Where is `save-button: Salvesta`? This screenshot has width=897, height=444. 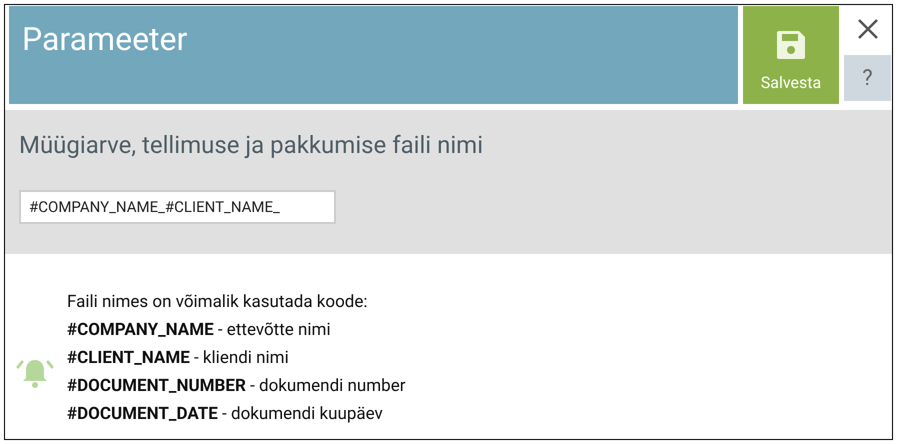
save-button: Salvesta is located at coordinates (791, 55).